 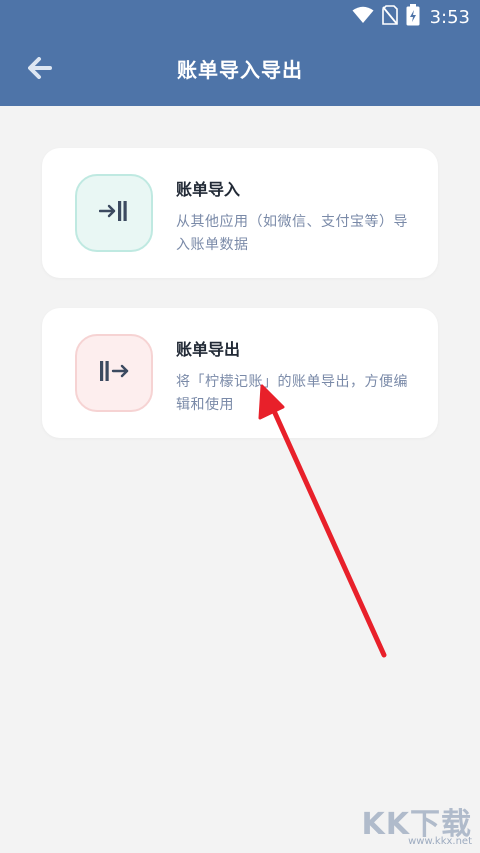 I want to click on export-card-text: 账单导出 将「柠檬记账」的账单导出，方便编辑和使用, so click(x=296, y=376).